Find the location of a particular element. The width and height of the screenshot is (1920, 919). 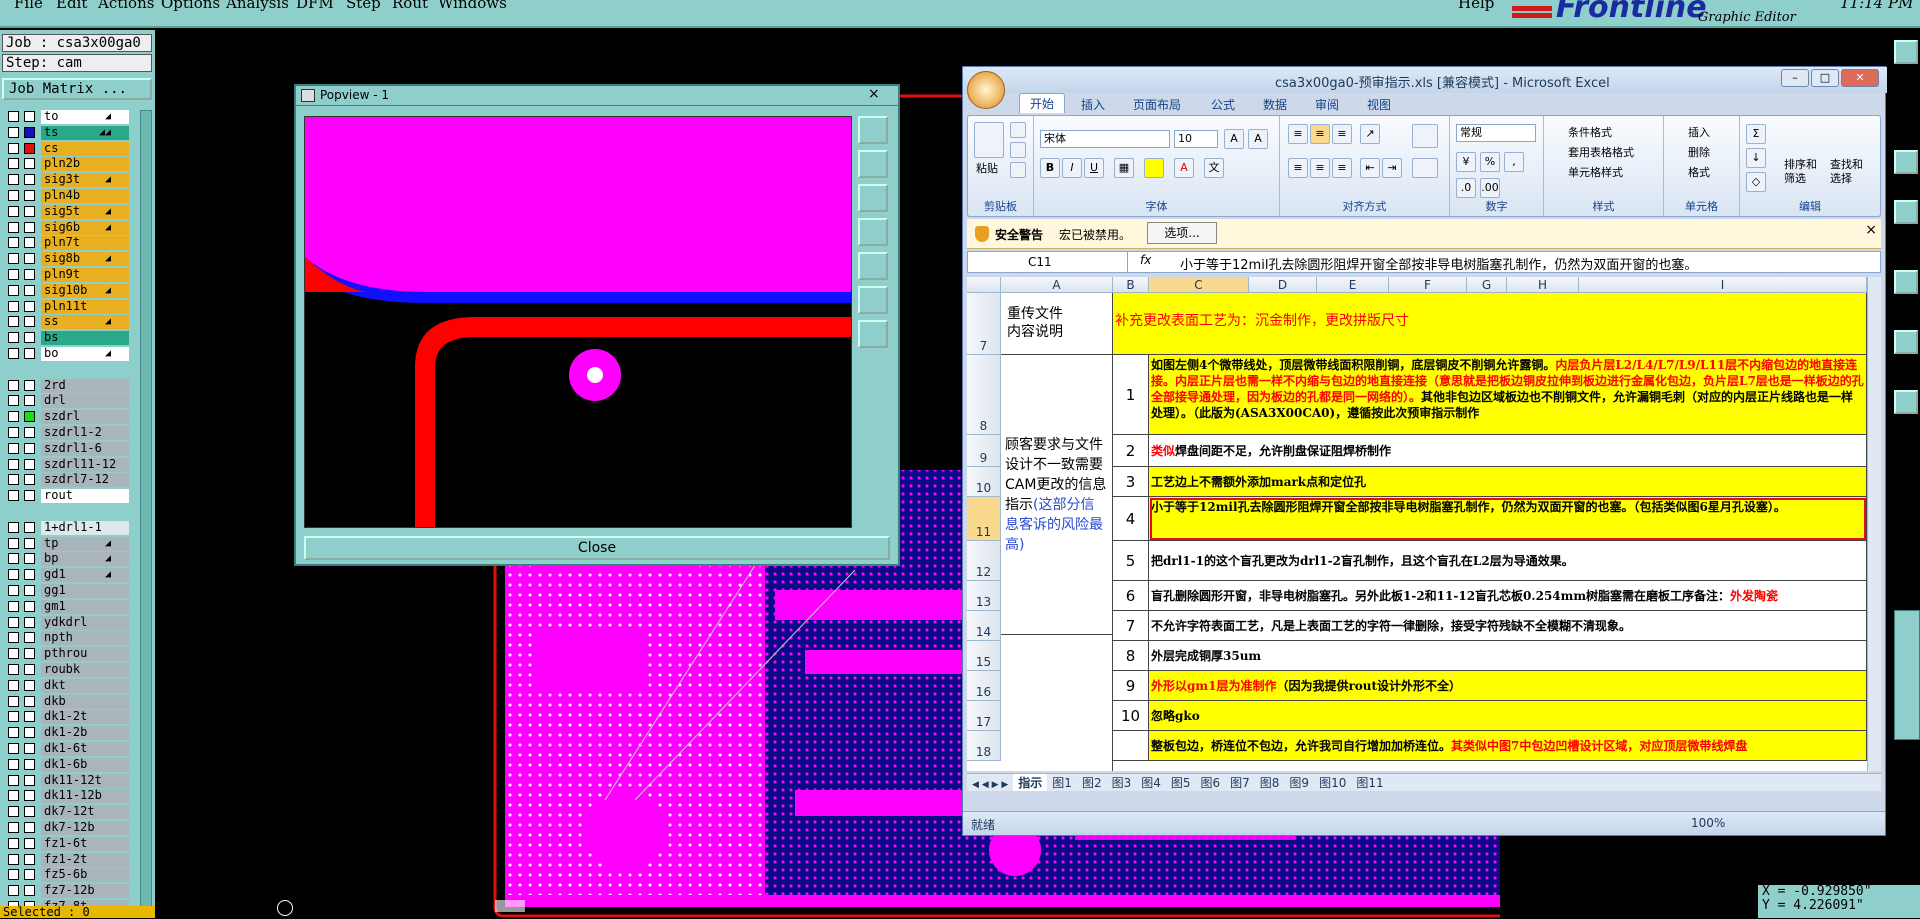

layer-row: sig8b ◢ is located at coordinates (74, 259).